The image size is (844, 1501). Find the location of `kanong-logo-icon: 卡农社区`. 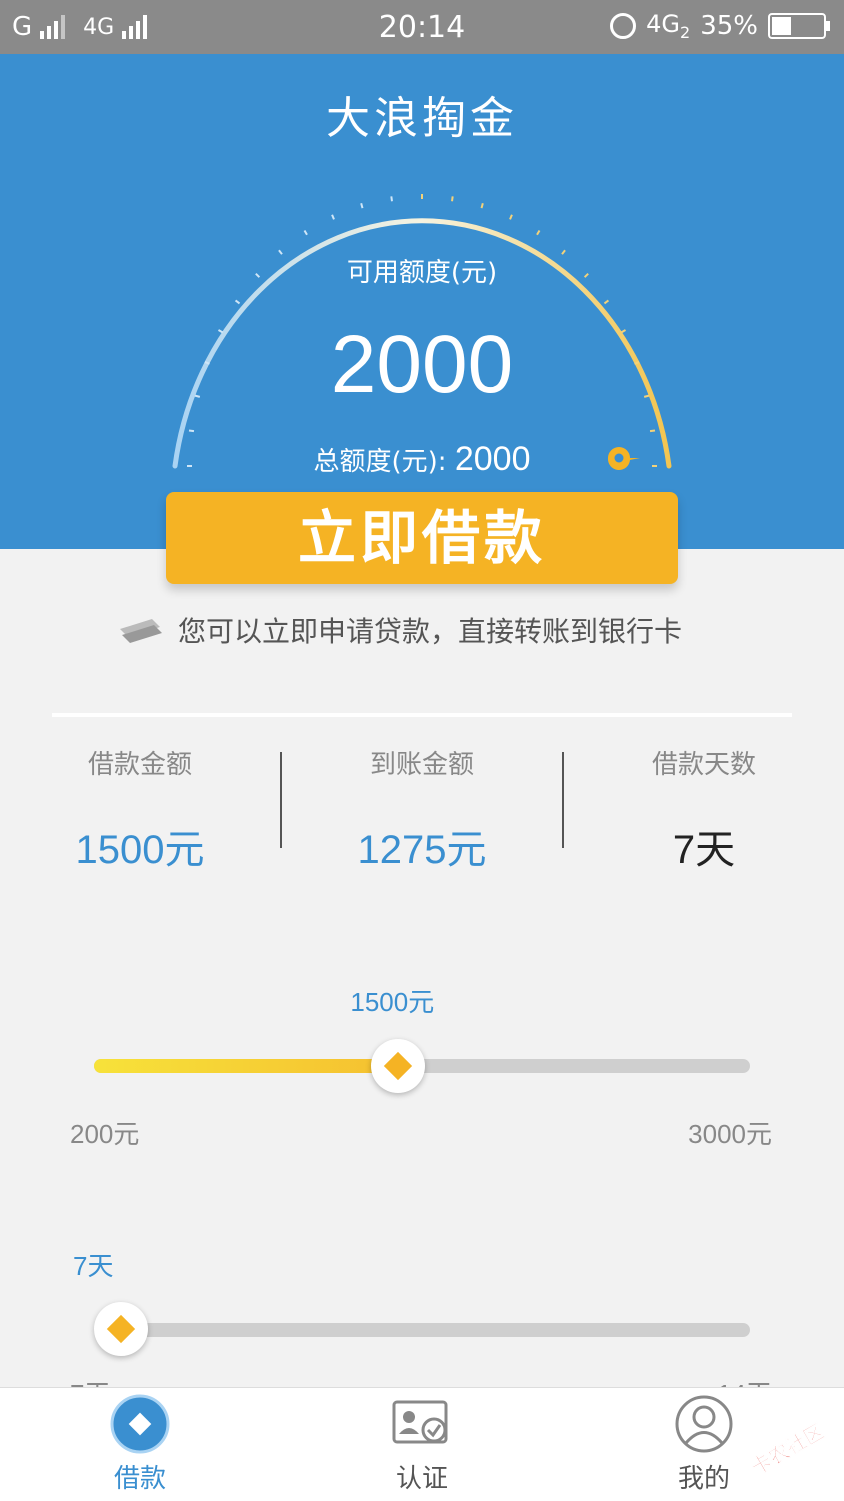

kanong-logo-icon: 卡农社区 is located at coordinates (788, 1448).